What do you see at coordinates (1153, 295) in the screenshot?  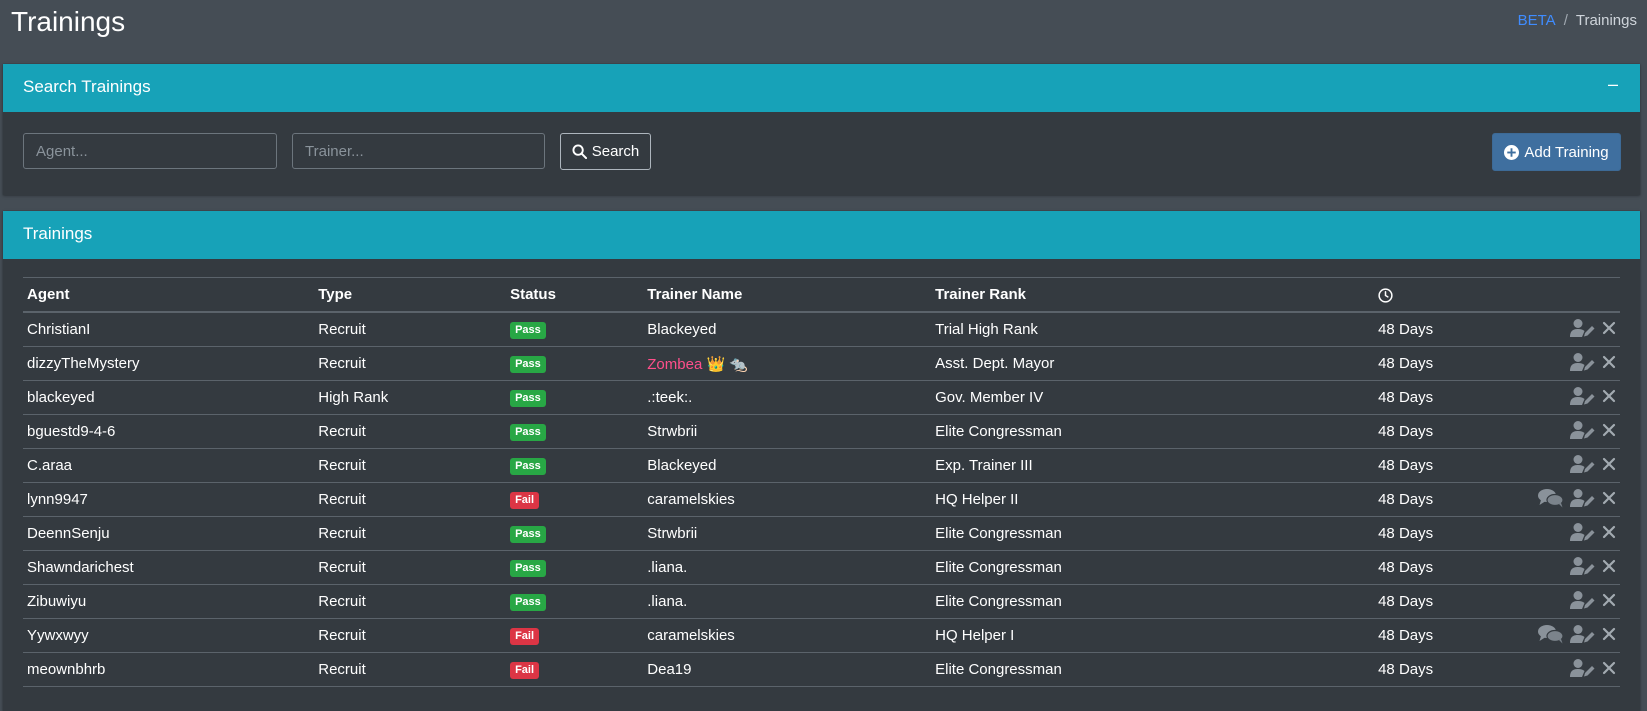 I see `column-header-trainer-rank: Trainer Rank` at bounding box center [1153, 295].